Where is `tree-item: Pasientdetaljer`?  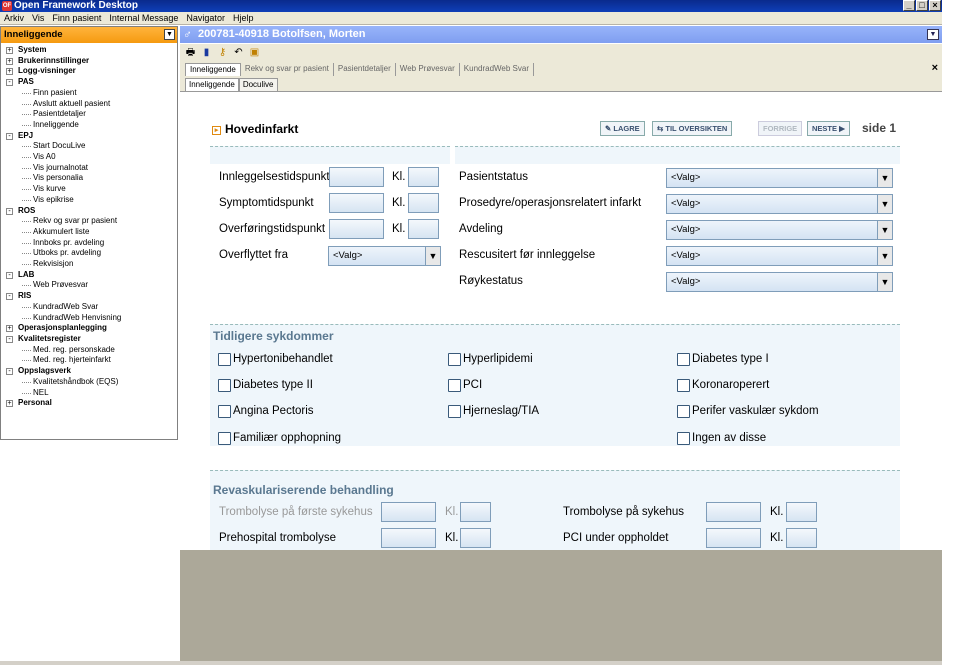
tree-item: Pasientdetaljer is located at coordinates (89, 114).